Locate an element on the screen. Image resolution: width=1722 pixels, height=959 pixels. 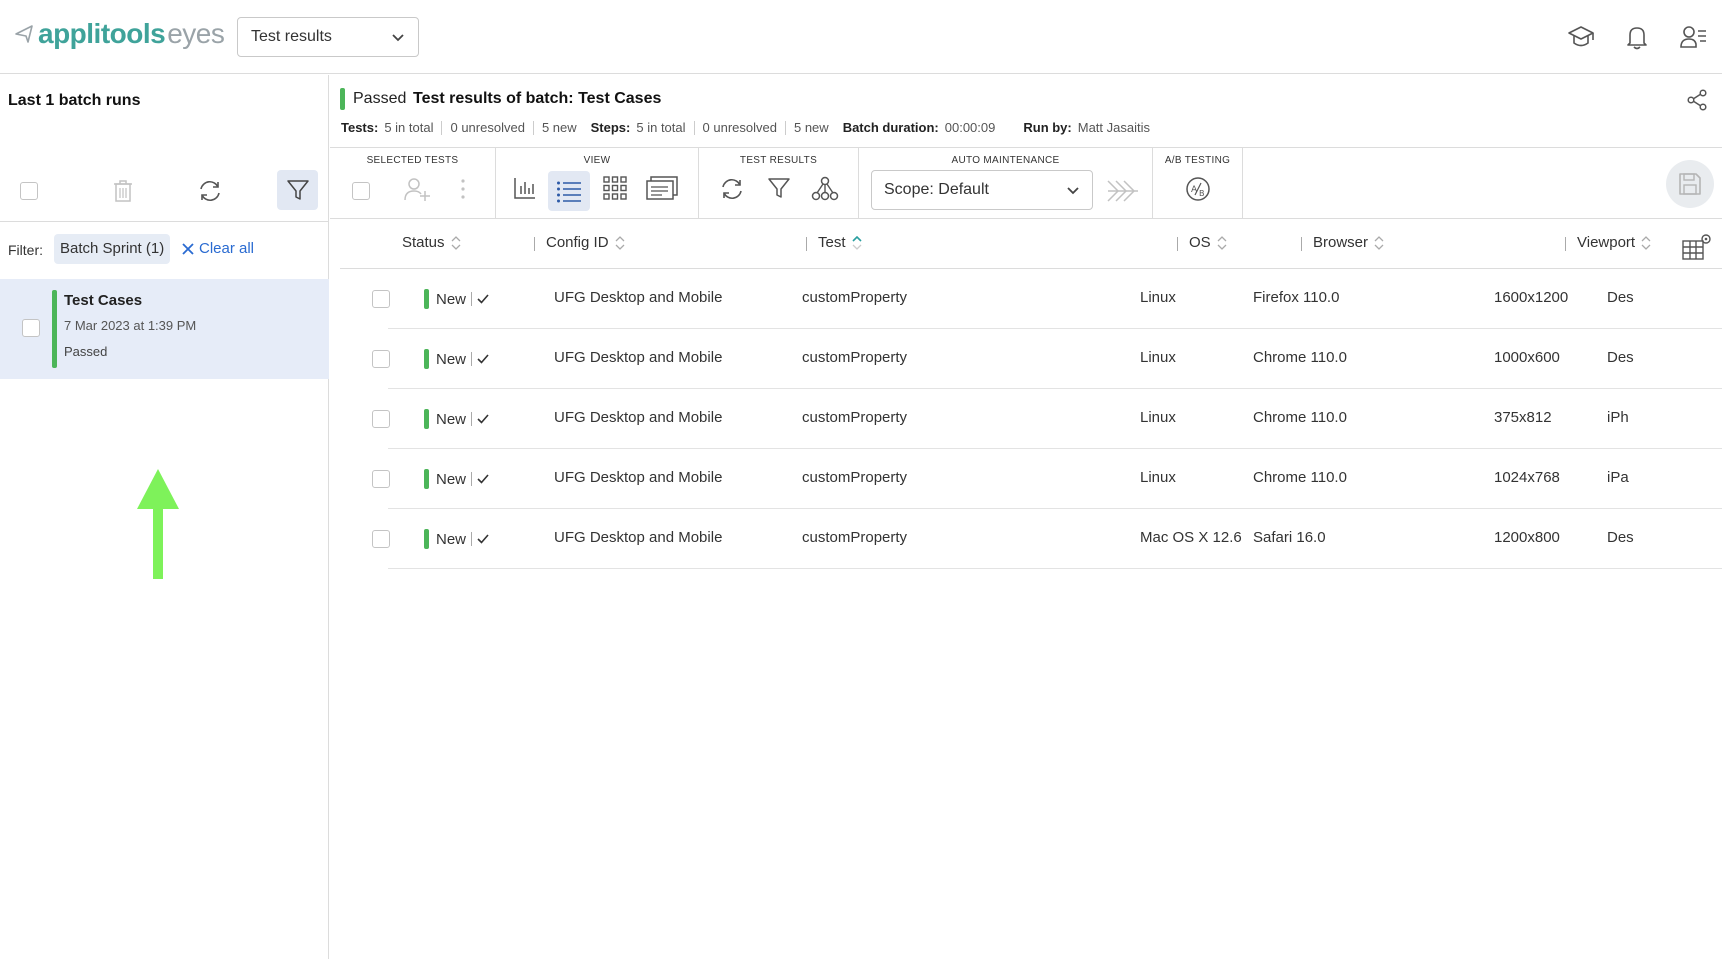
filter-button is located at coordinates (297, 190).